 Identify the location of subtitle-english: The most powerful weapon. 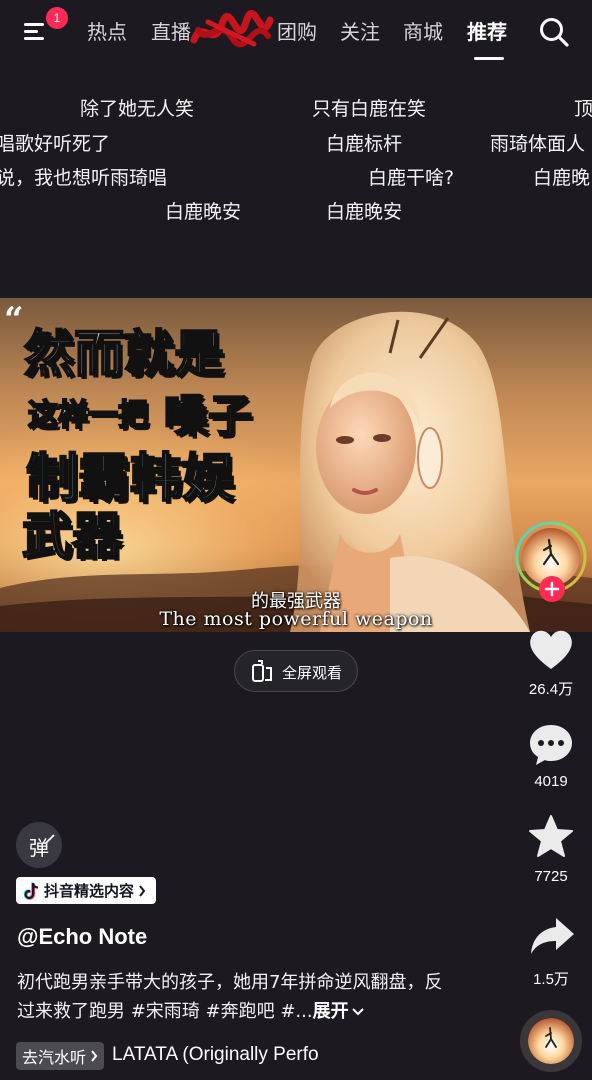
(296, 619).